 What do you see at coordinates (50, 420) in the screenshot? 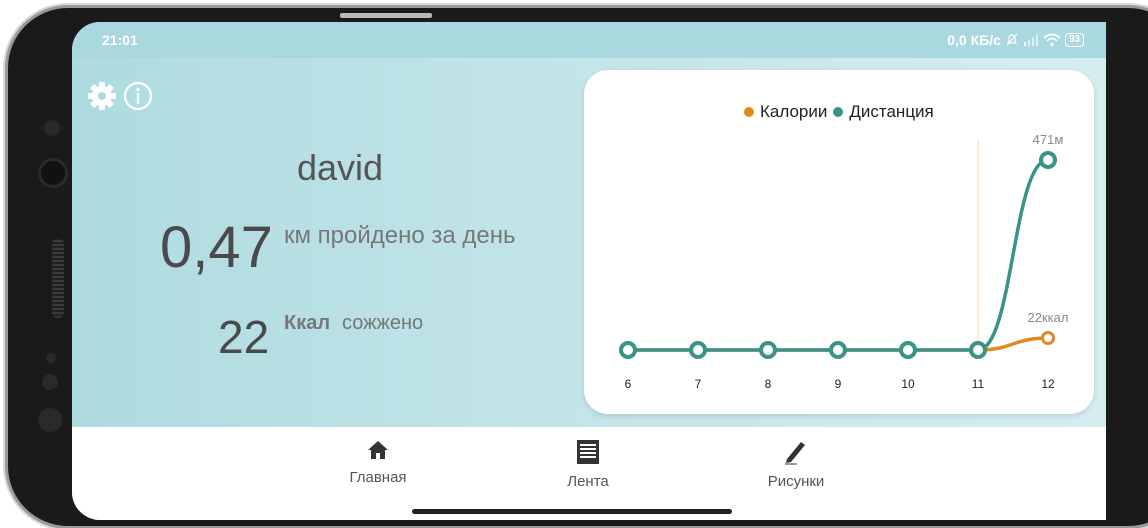
I see `fingerprint-icon` at bounding box center [50, 420].